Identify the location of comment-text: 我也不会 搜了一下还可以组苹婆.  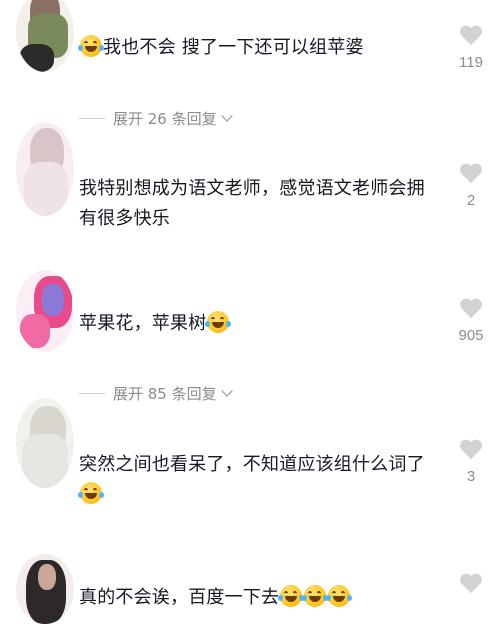
(258, 48).